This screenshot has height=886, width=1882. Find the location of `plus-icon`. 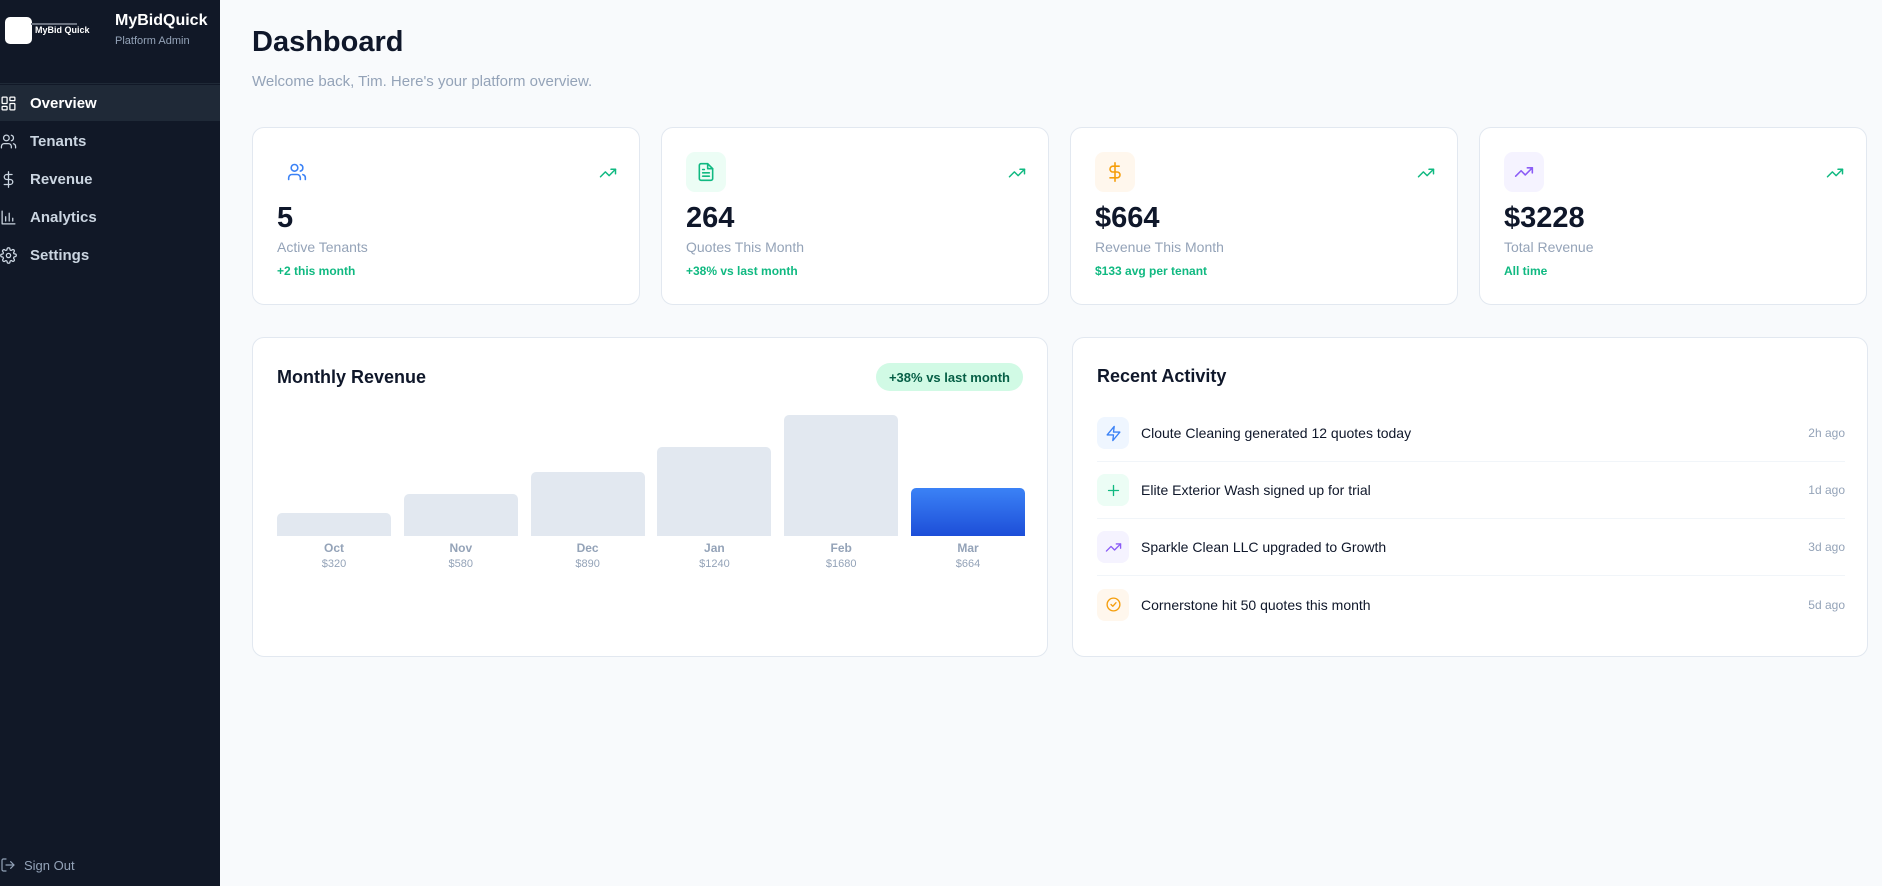

plus-icon is located at coordinates (1113, 490).